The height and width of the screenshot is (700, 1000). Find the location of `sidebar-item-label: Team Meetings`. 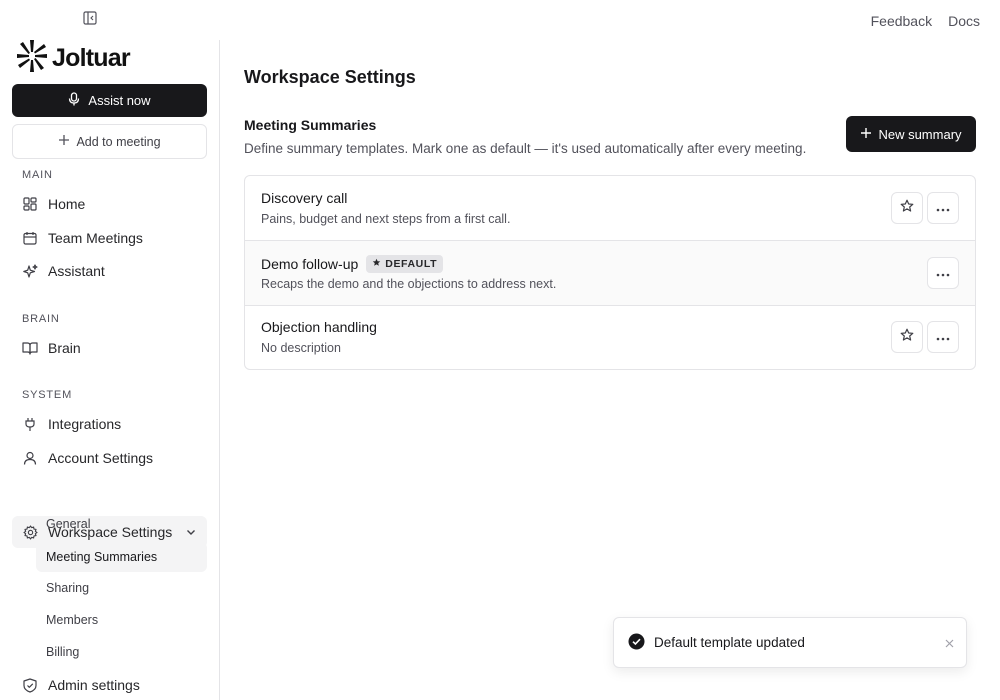

sidebar-item-label: Team Meetings is located at coordinates (95, 238).